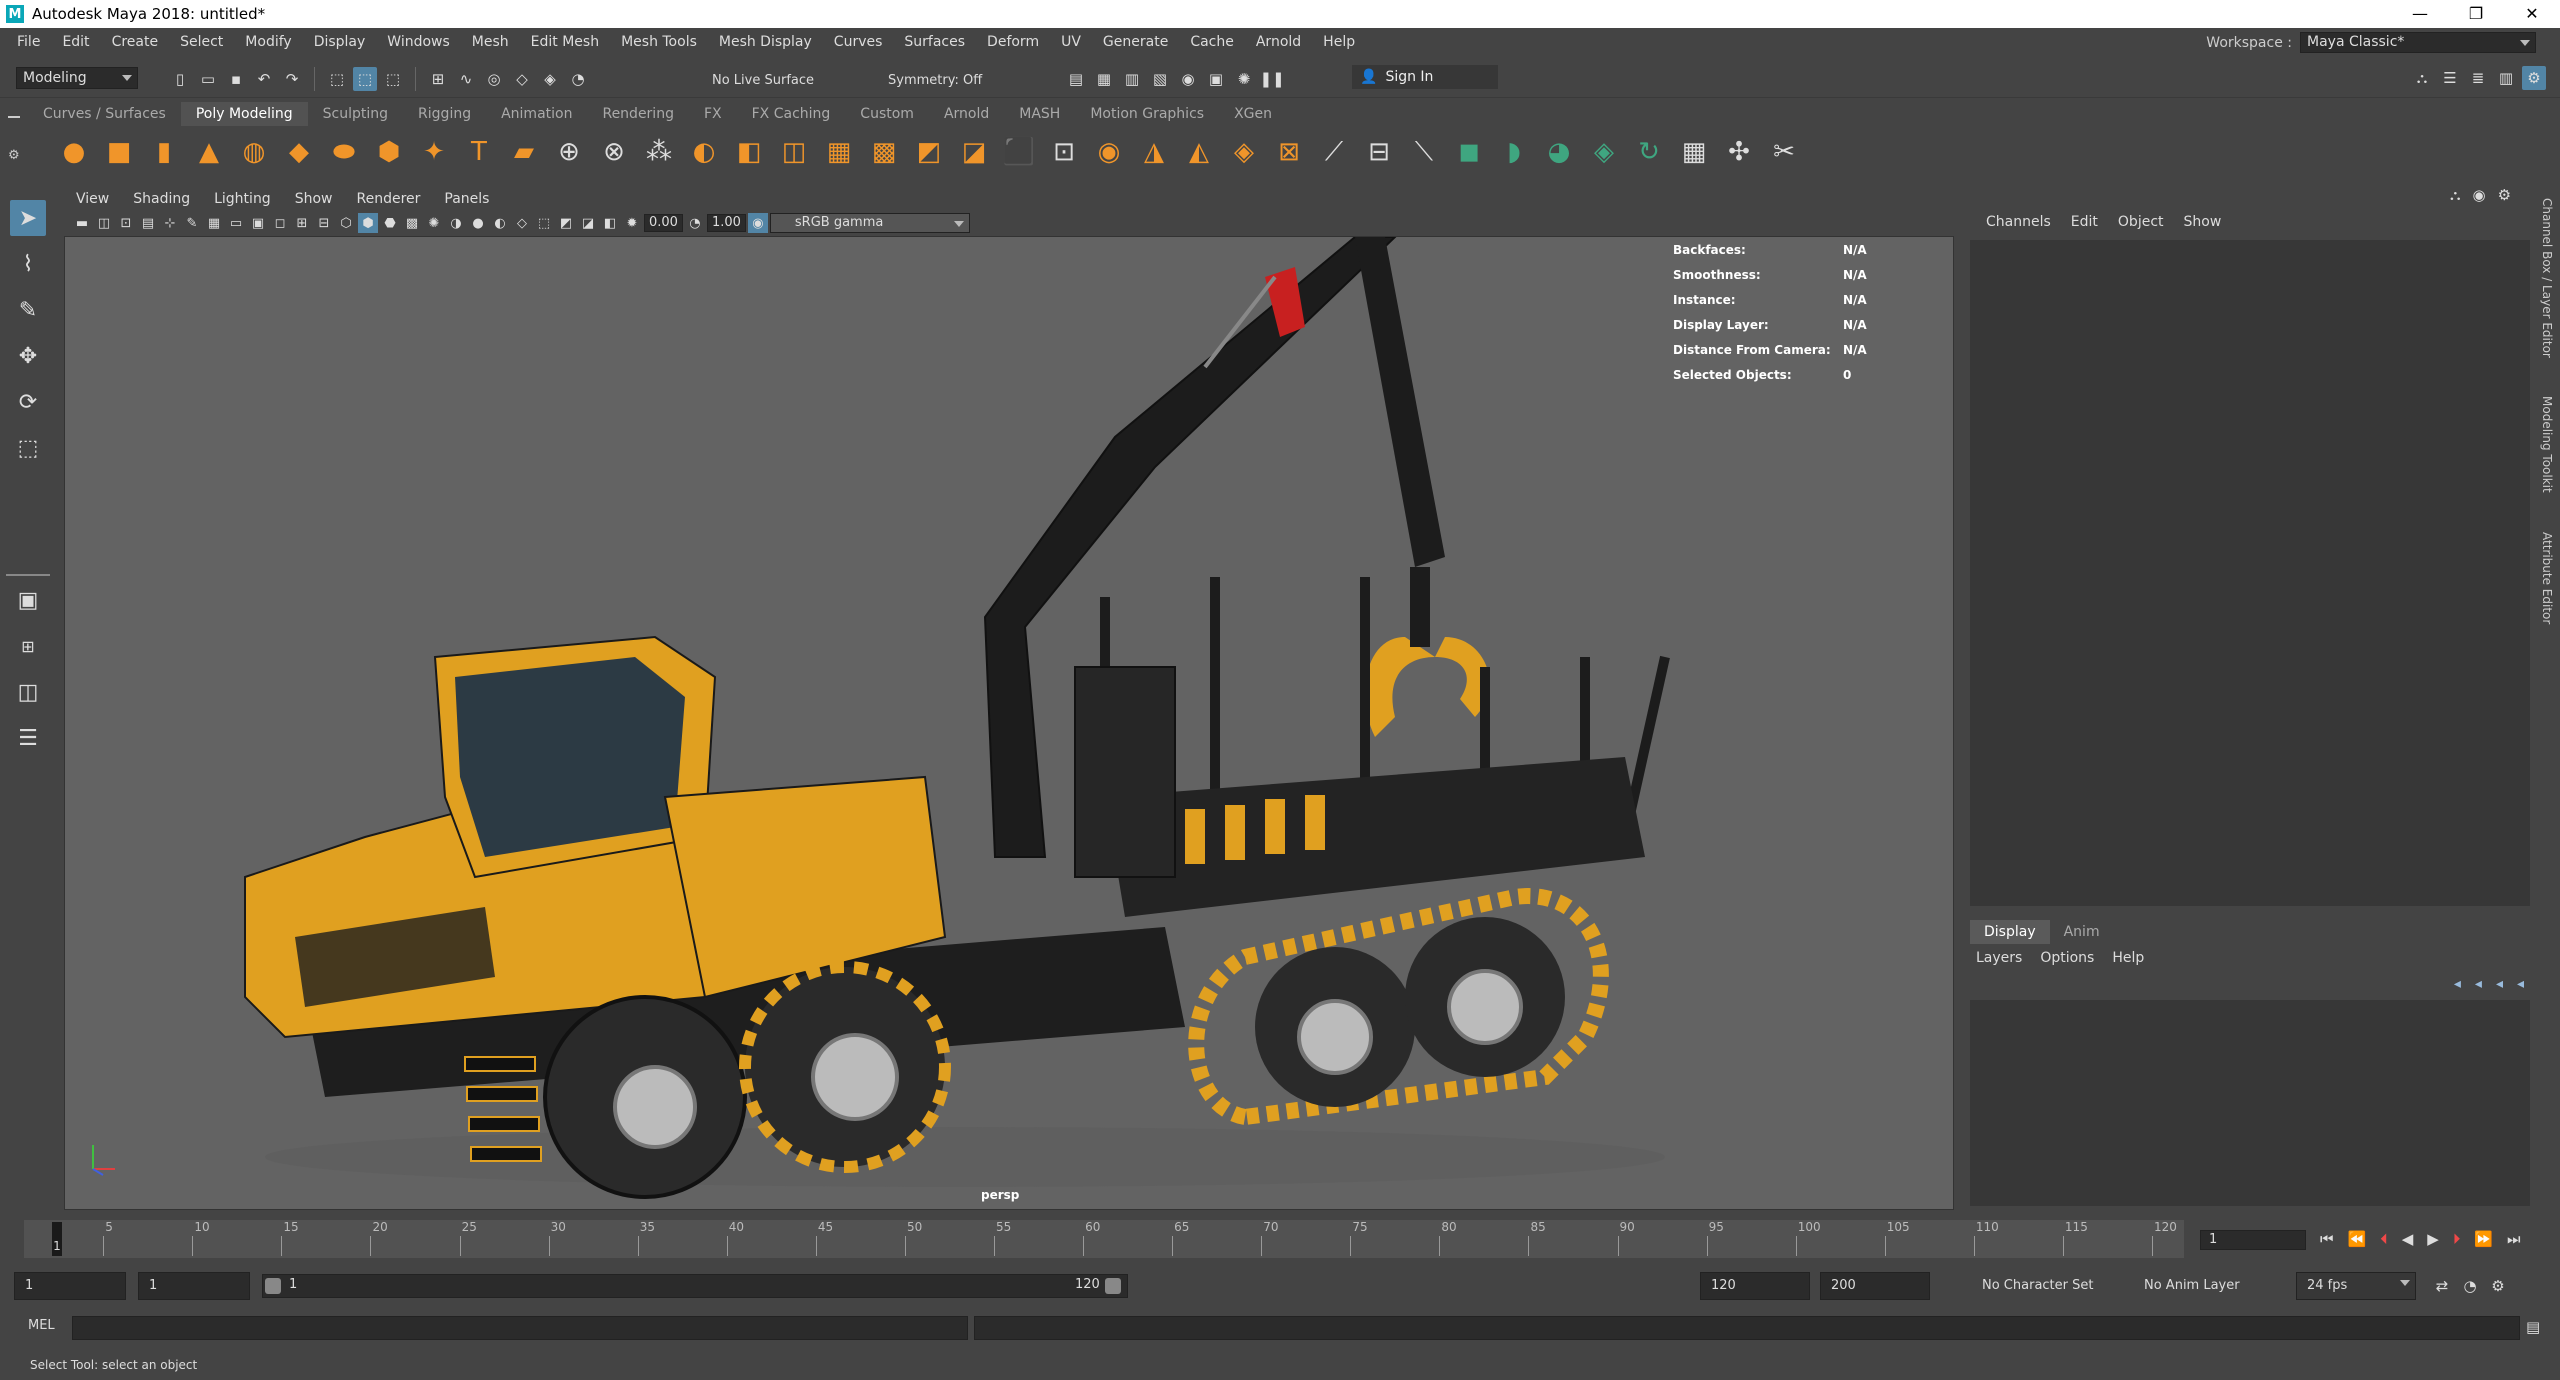 This screenshot has width=2560, height=1380. Describe the element at coordinates (1199, 152) in the screenshot. I see `lattice-icon: ◭` at that location.